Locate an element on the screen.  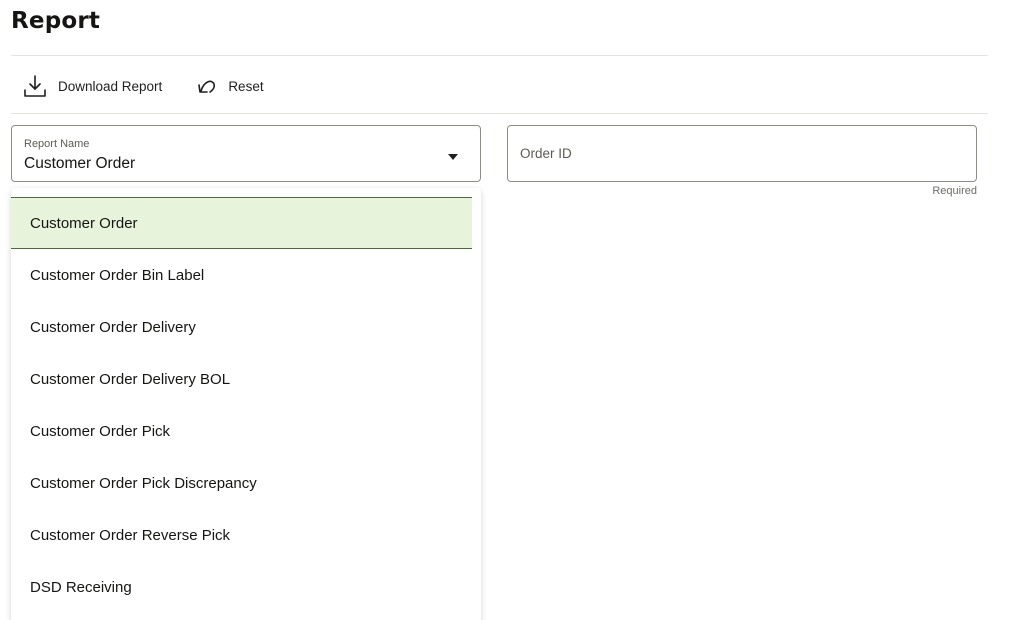
order-id-input is located at coordinates (740, 153).